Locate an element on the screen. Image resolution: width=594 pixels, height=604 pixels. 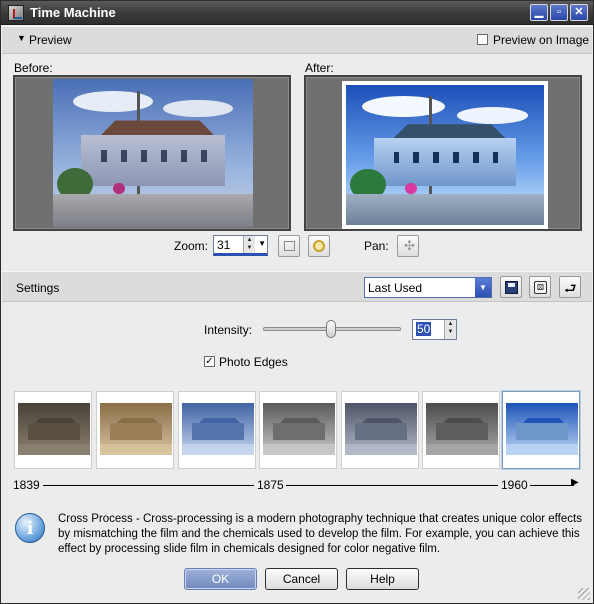
zoom-spin-arrows: ▲ ▼ is located at coordinates (249, 244).